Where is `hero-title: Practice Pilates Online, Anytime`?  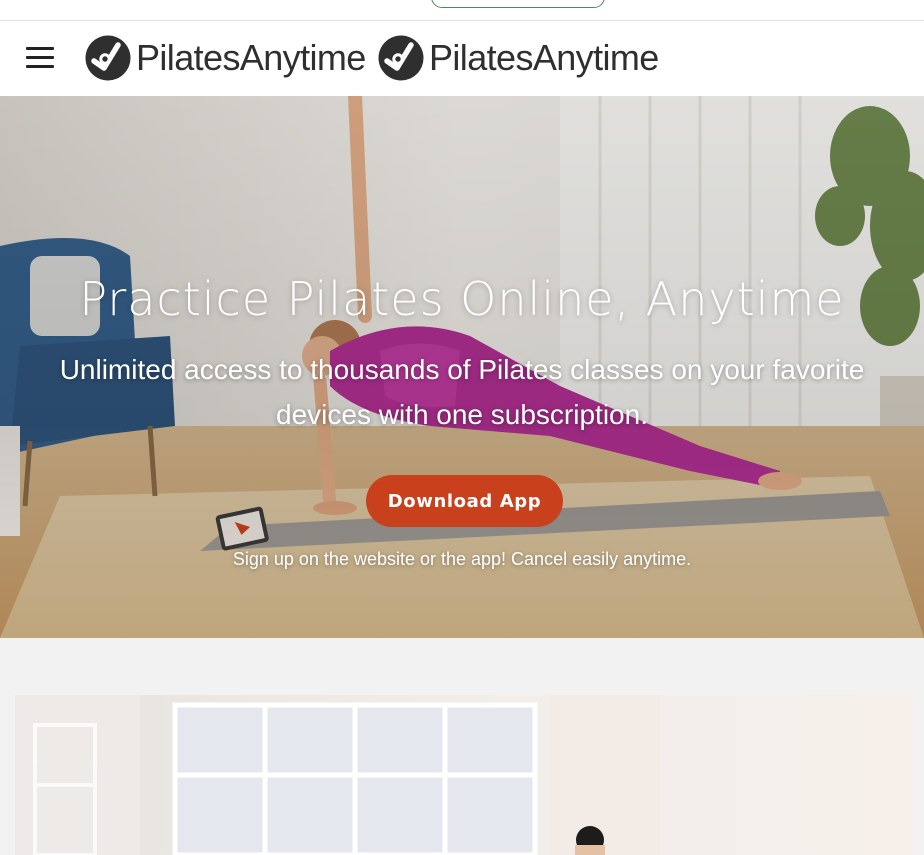
hero-title: Practice Pilates Online, Anytime is located at coordinates (462, 299).